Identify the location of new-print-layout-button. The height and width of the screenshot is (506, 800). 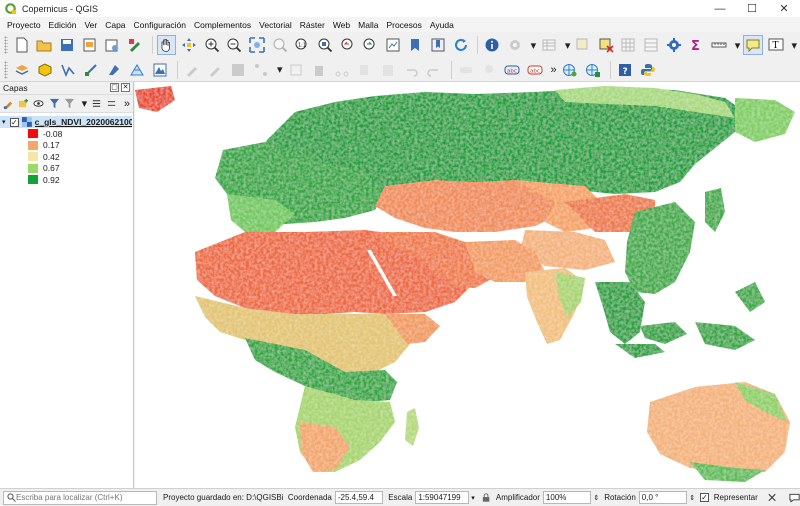
(90, 45).